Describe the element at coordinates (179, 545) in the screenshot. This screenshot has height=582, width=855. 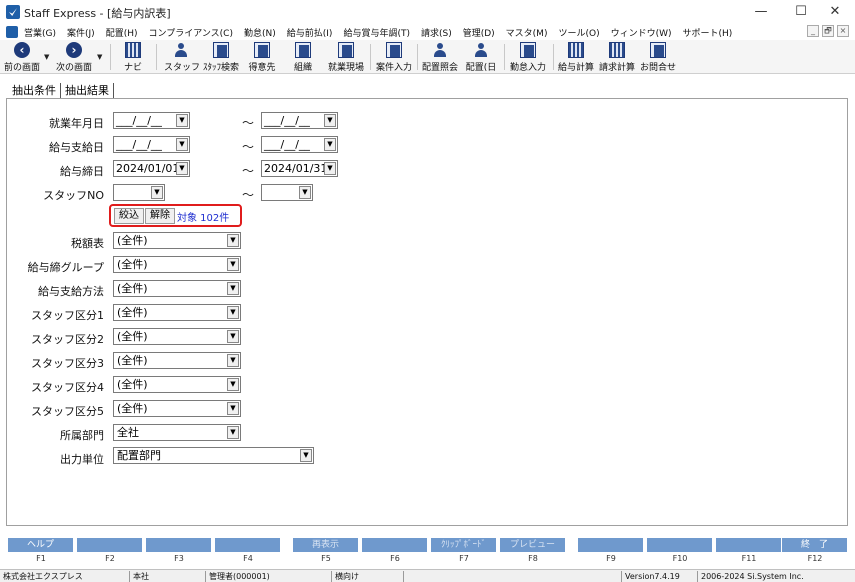
I see `f3-button` at that location.